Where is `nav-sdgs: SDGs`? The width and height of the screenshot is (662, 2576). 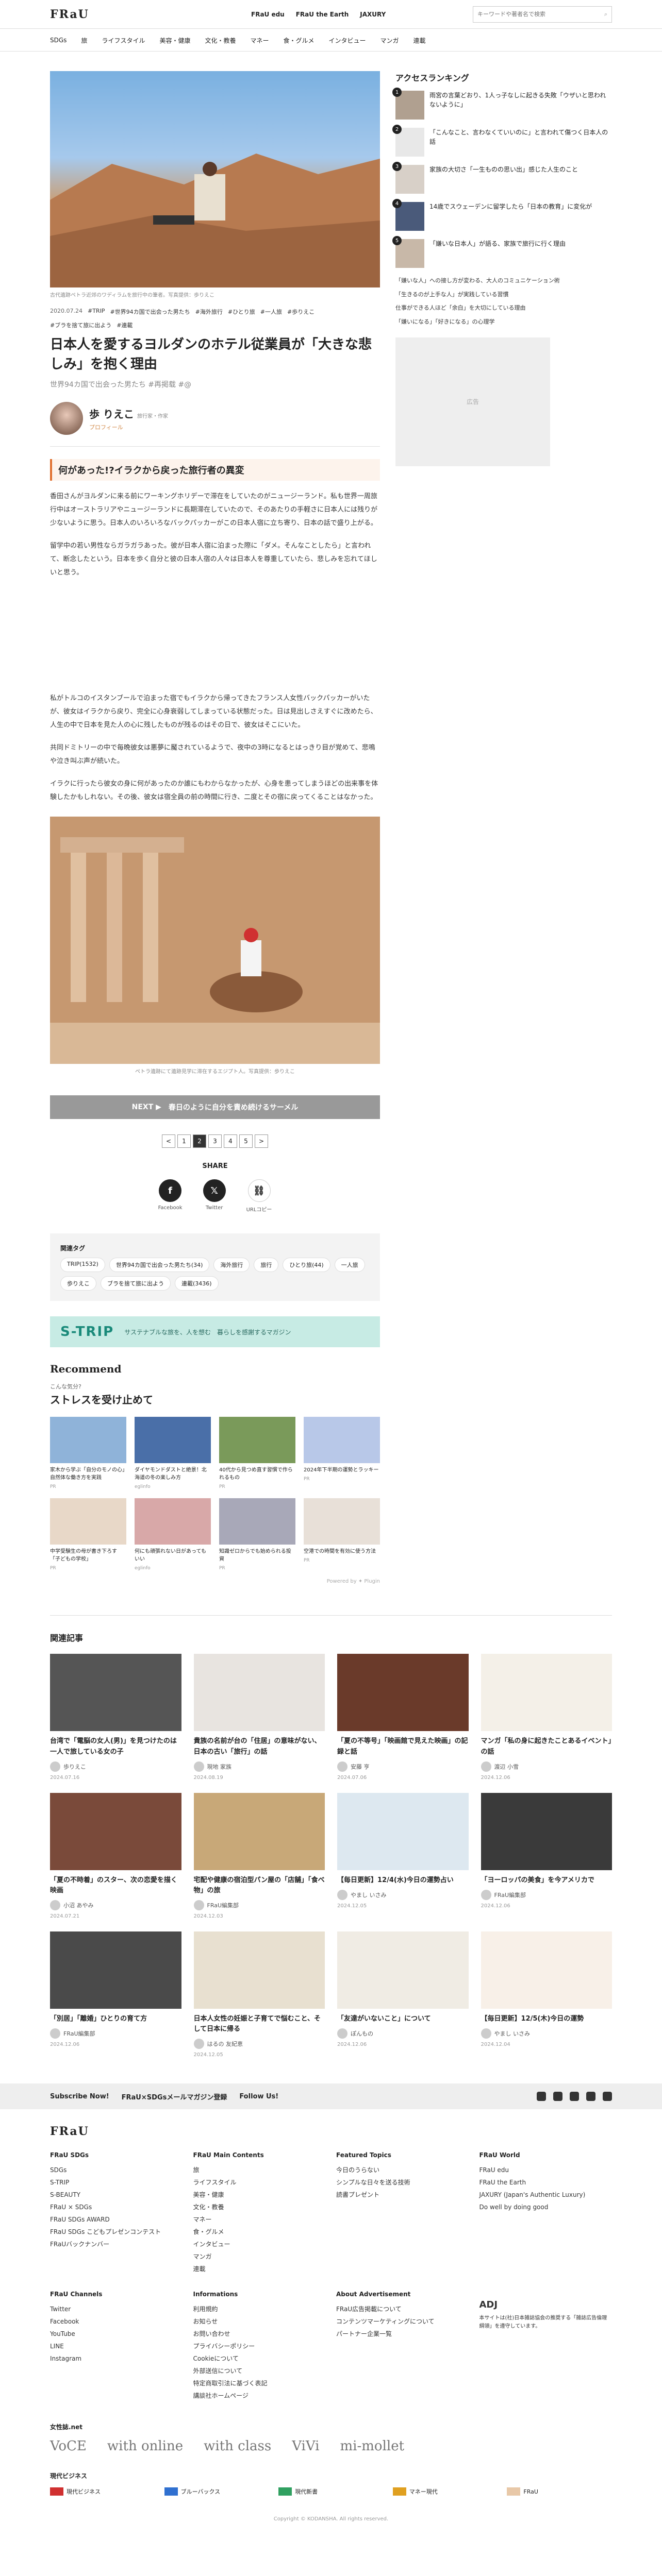
nav-sdgs: SDGs is located at coordinates (58, 40).